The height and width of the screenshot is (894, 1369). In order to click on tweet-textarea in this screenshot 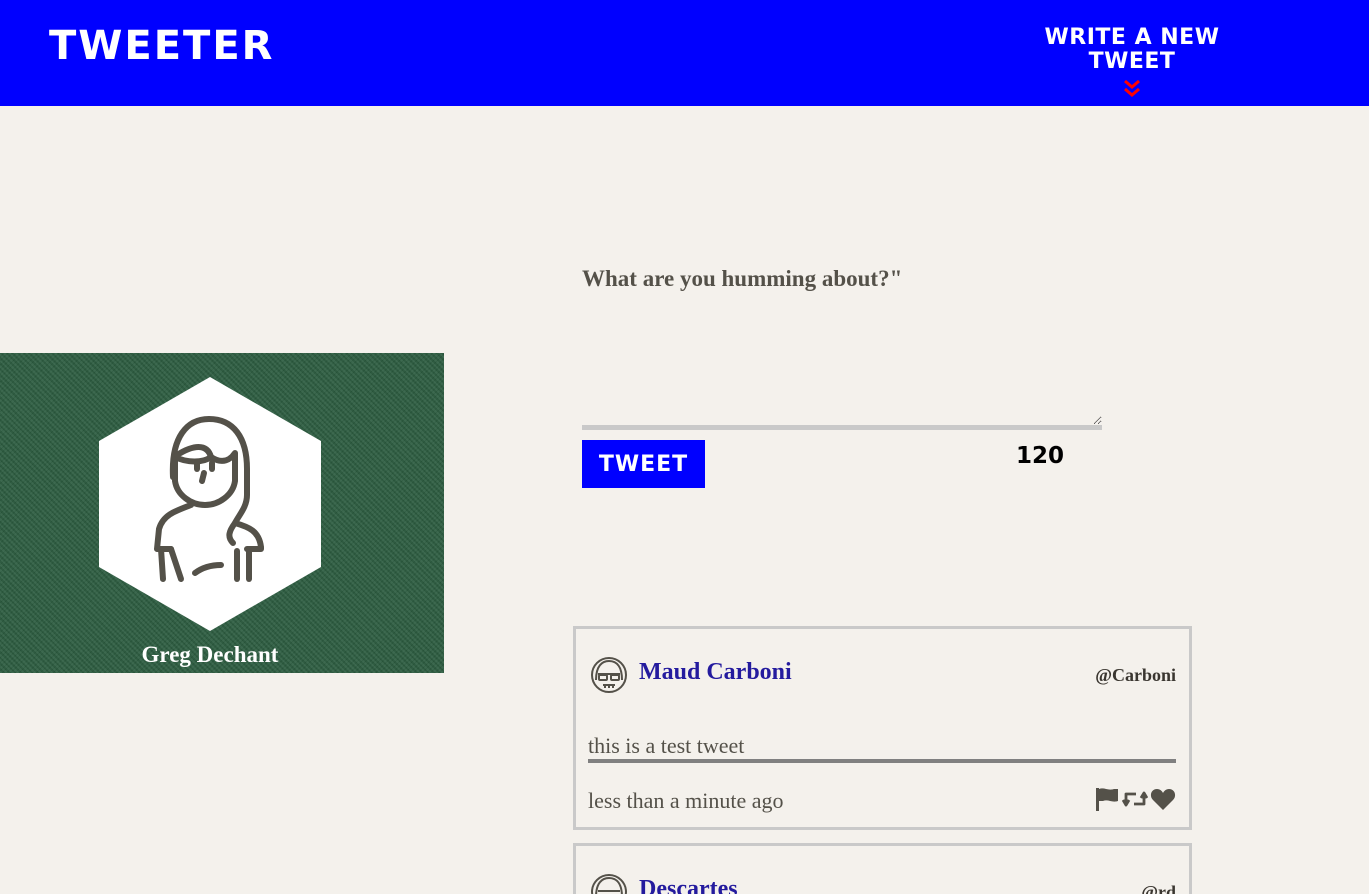, I will do `click(842, 377)`.